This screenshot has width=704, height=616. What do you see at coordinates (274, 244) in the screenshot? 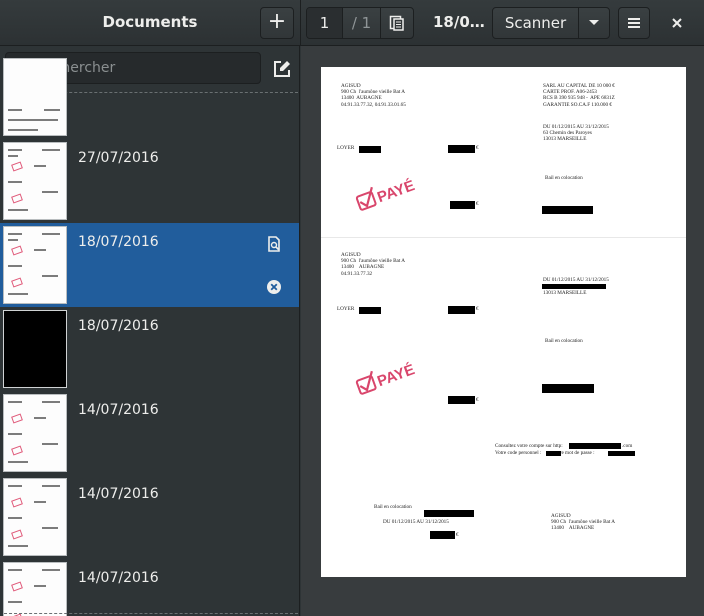
I see `document-properties-icon` at bounding box center [274, 244].